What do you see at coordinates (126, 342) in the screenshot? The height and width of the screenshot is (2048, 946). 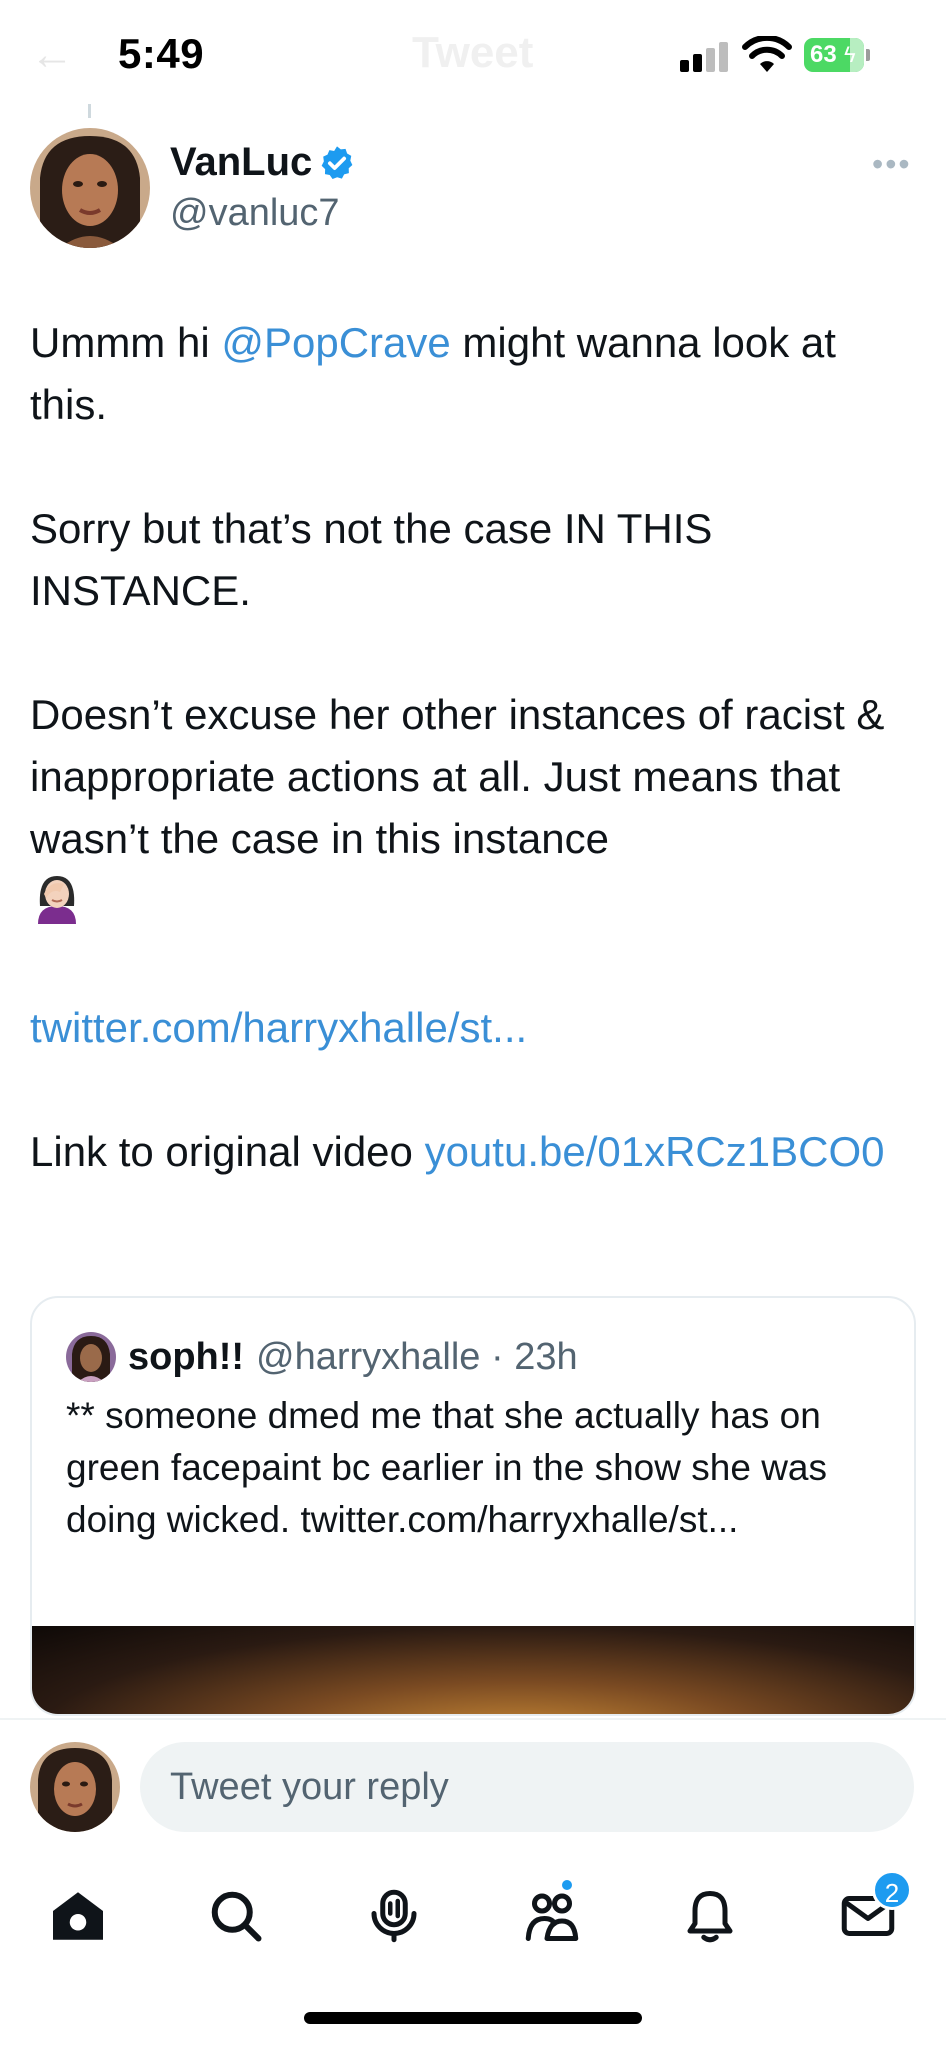 I see `text-segment: Ummm hi` at bounding box center [126, 342].